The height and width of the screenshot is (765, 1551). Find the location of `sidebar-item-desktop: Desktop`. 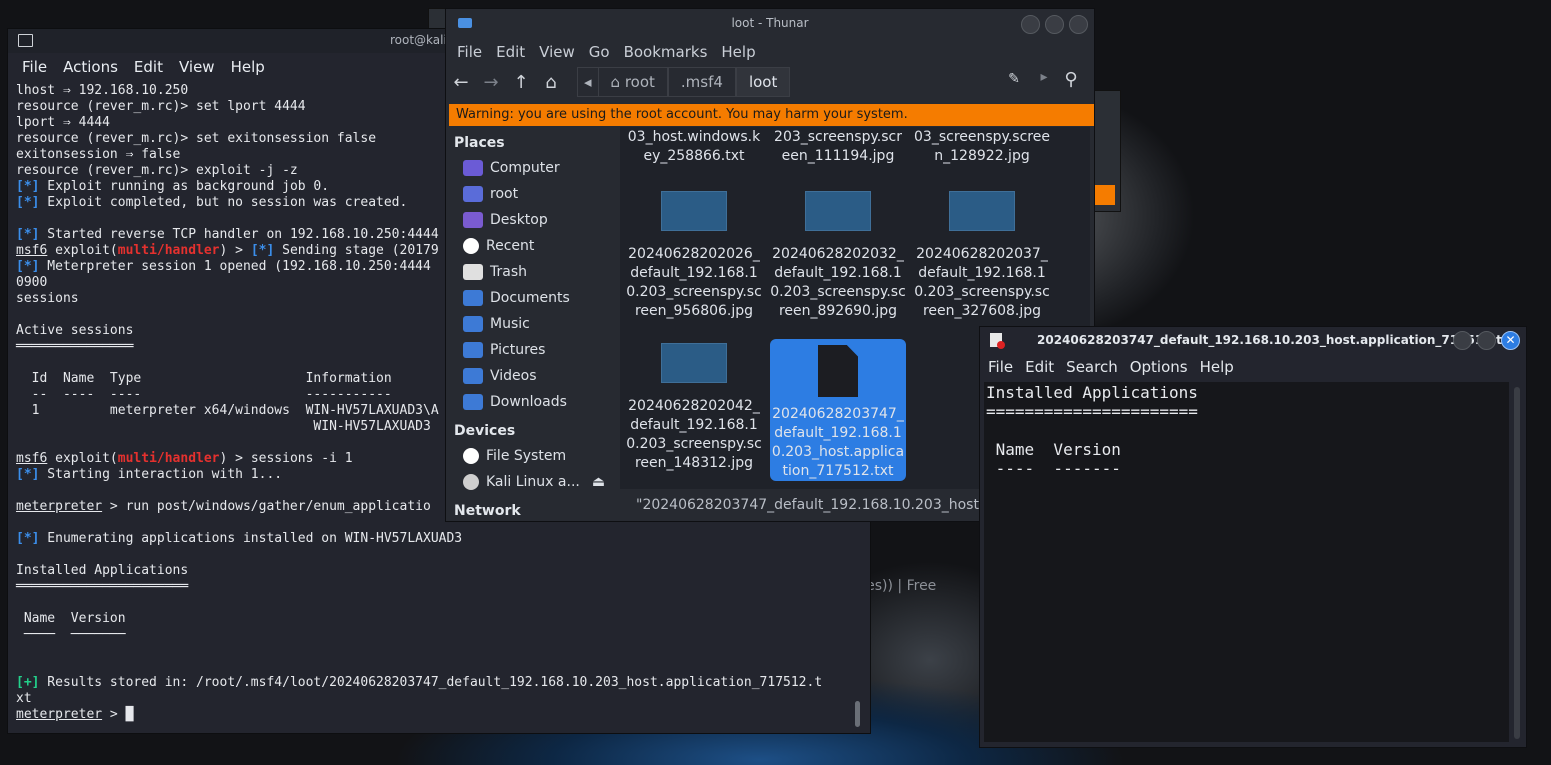

sidebar-item-desktop: Desktop is located at coordinates (534, 220).